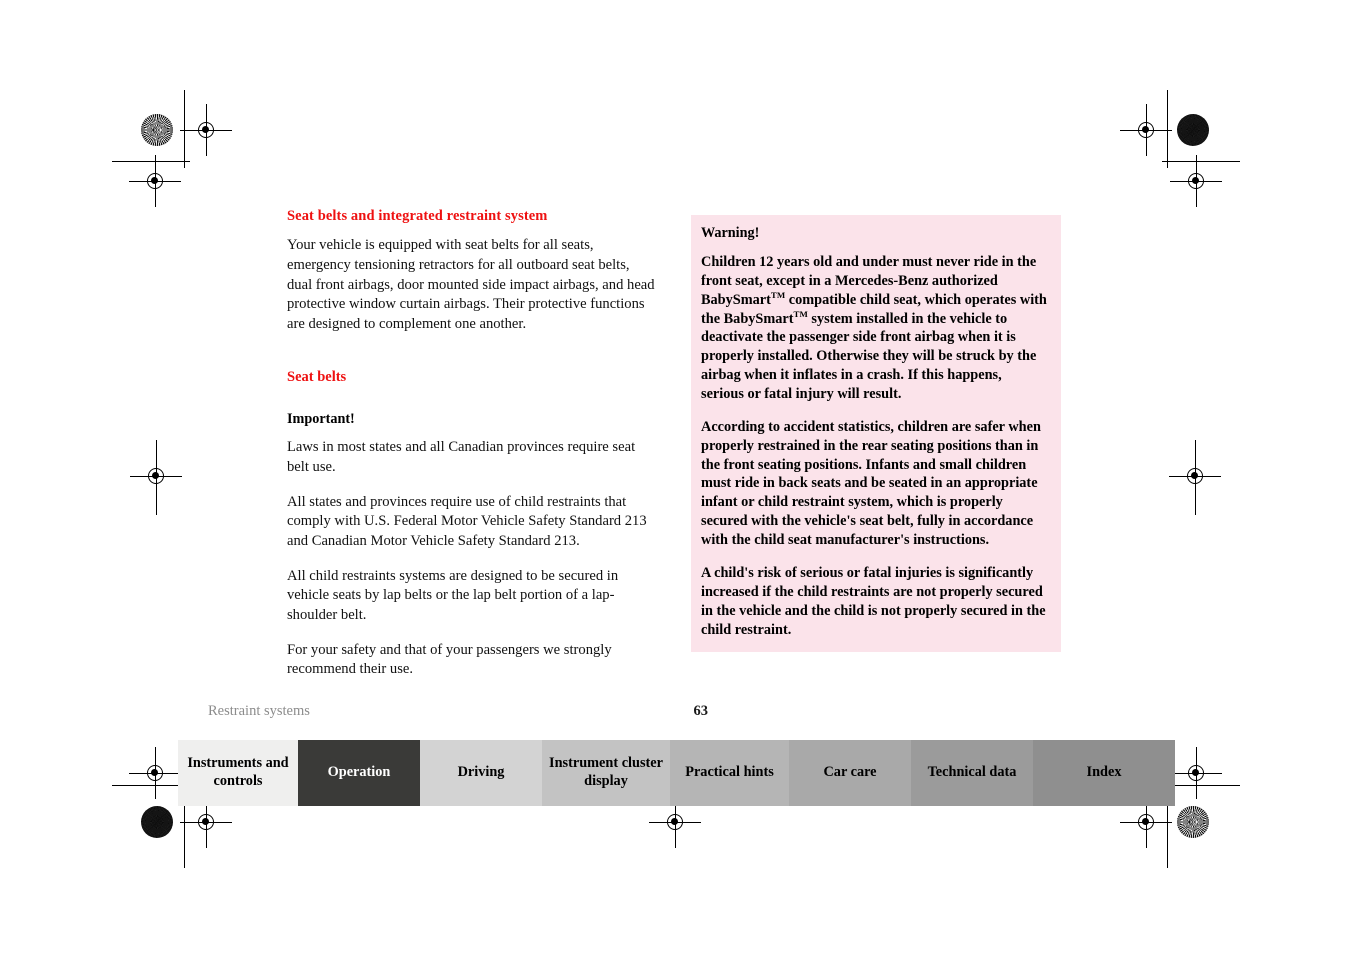 The width and height of the screenshot is (1351, 954). I want to click on important-label: Important!, so click(321, 419).